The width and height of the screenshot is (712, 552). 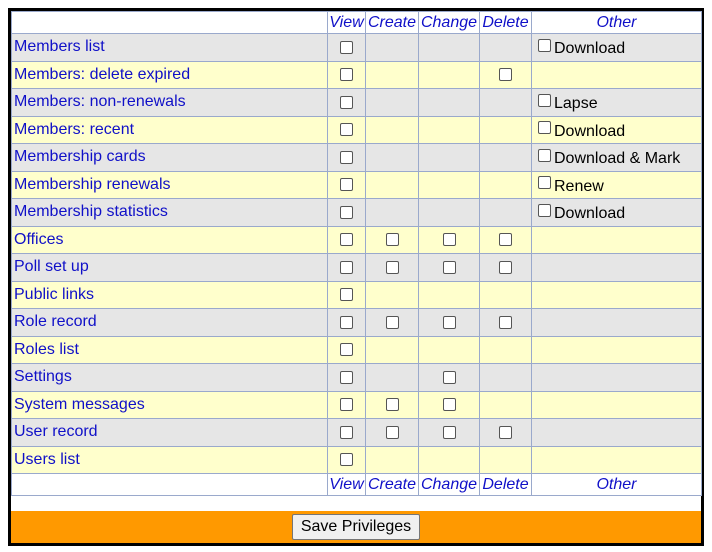 I want to click on privilege-row: Membership cards Download & Mark, so click(x=356, y=157).